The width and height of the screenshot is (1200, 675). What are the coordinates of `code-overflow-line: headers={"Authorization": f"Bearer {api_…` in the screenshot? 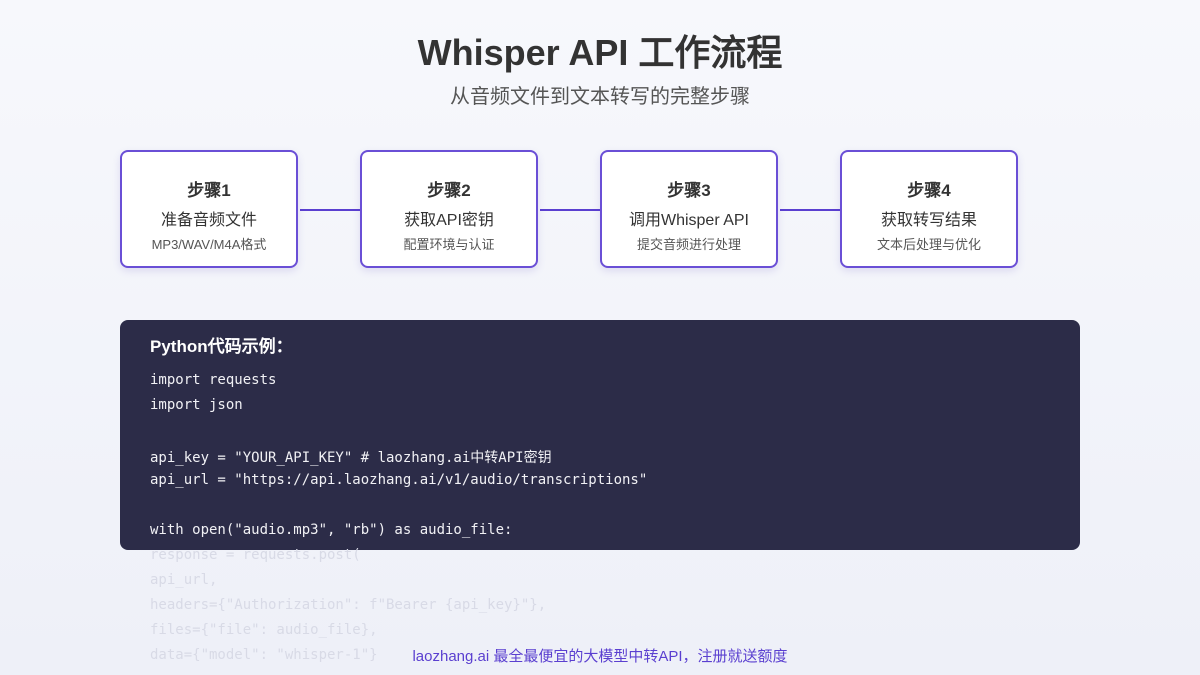 It's located at (348, 605).